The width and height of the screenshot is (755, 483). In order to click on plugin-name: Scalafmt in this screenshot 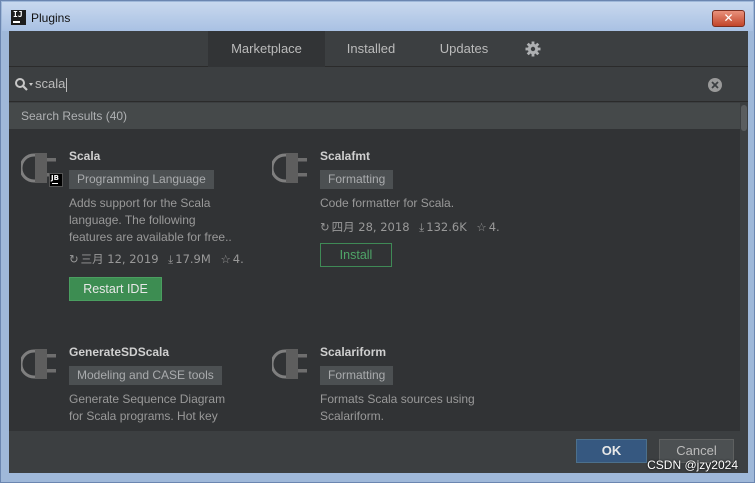, I will do `click(345, 156)`.